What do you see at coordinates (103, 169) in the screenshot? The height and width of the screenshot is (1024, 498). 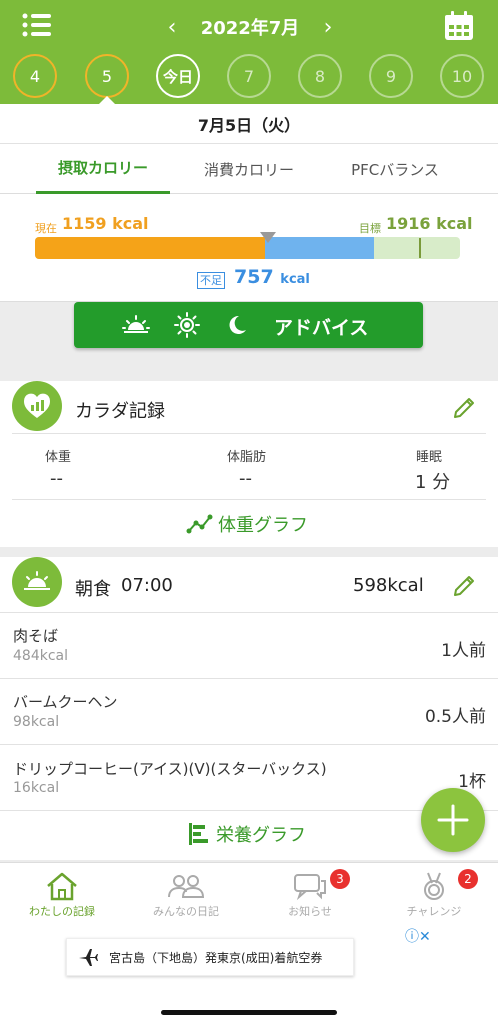 I see `tab-intake-calories: 摂取カロリー` at bounding box center [103, 169].